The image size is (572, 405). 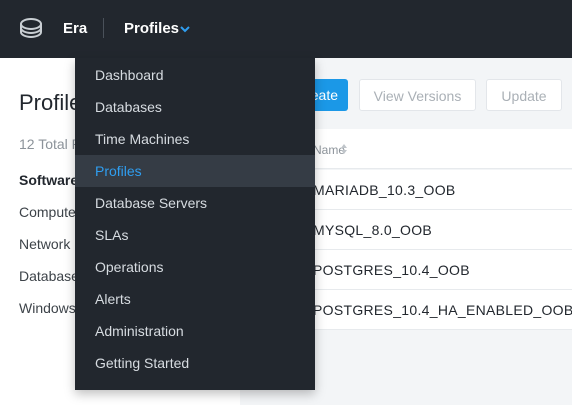 What do you see at coordinates (195, 139) in the screenshot?
I see `menu-item-time-machines: Time Machines` at bounding box center [195, 139].